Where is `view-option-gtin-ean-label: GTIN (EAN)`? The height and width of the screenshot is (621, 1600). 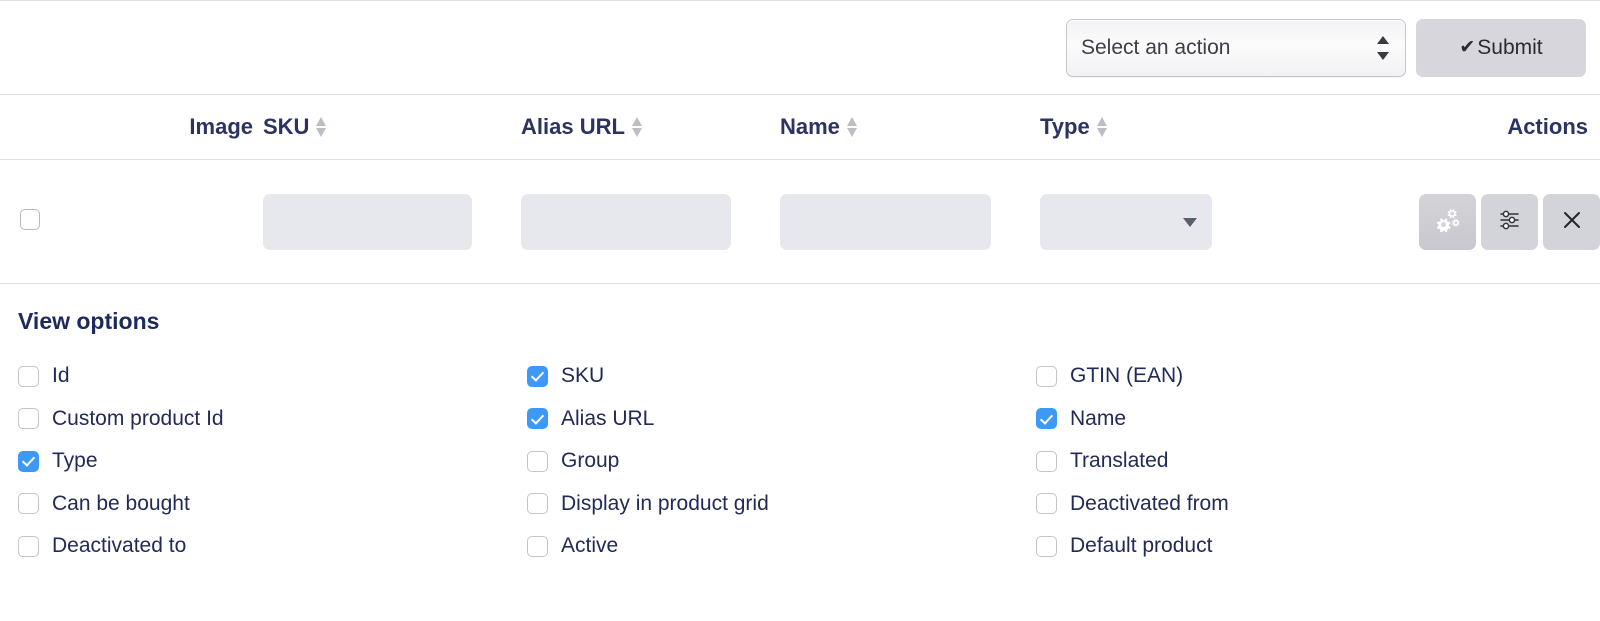 view-option-gtin-ean-label: GTIN (EAN) is located at coordinates (1127, 376).